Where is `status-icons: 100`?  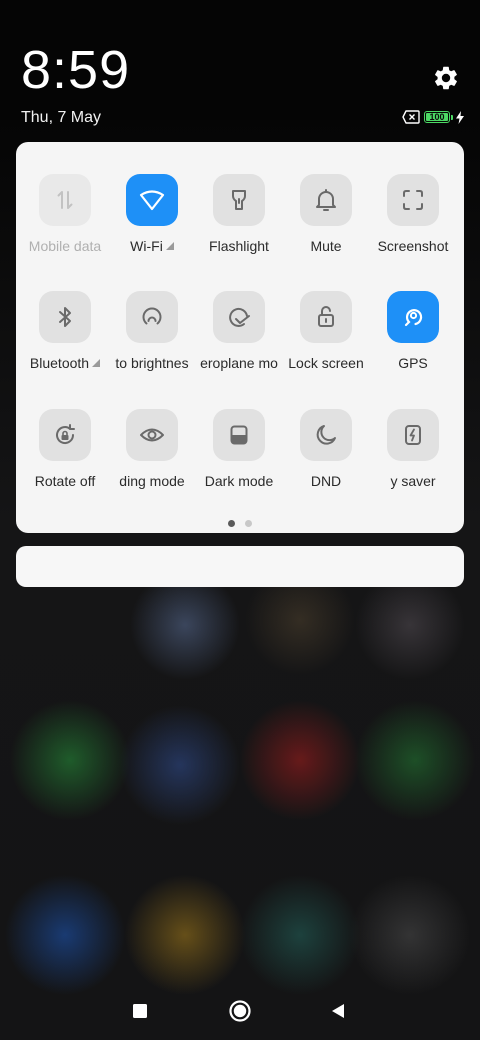 status-icons: 100 is located at coordinates (433, 117).